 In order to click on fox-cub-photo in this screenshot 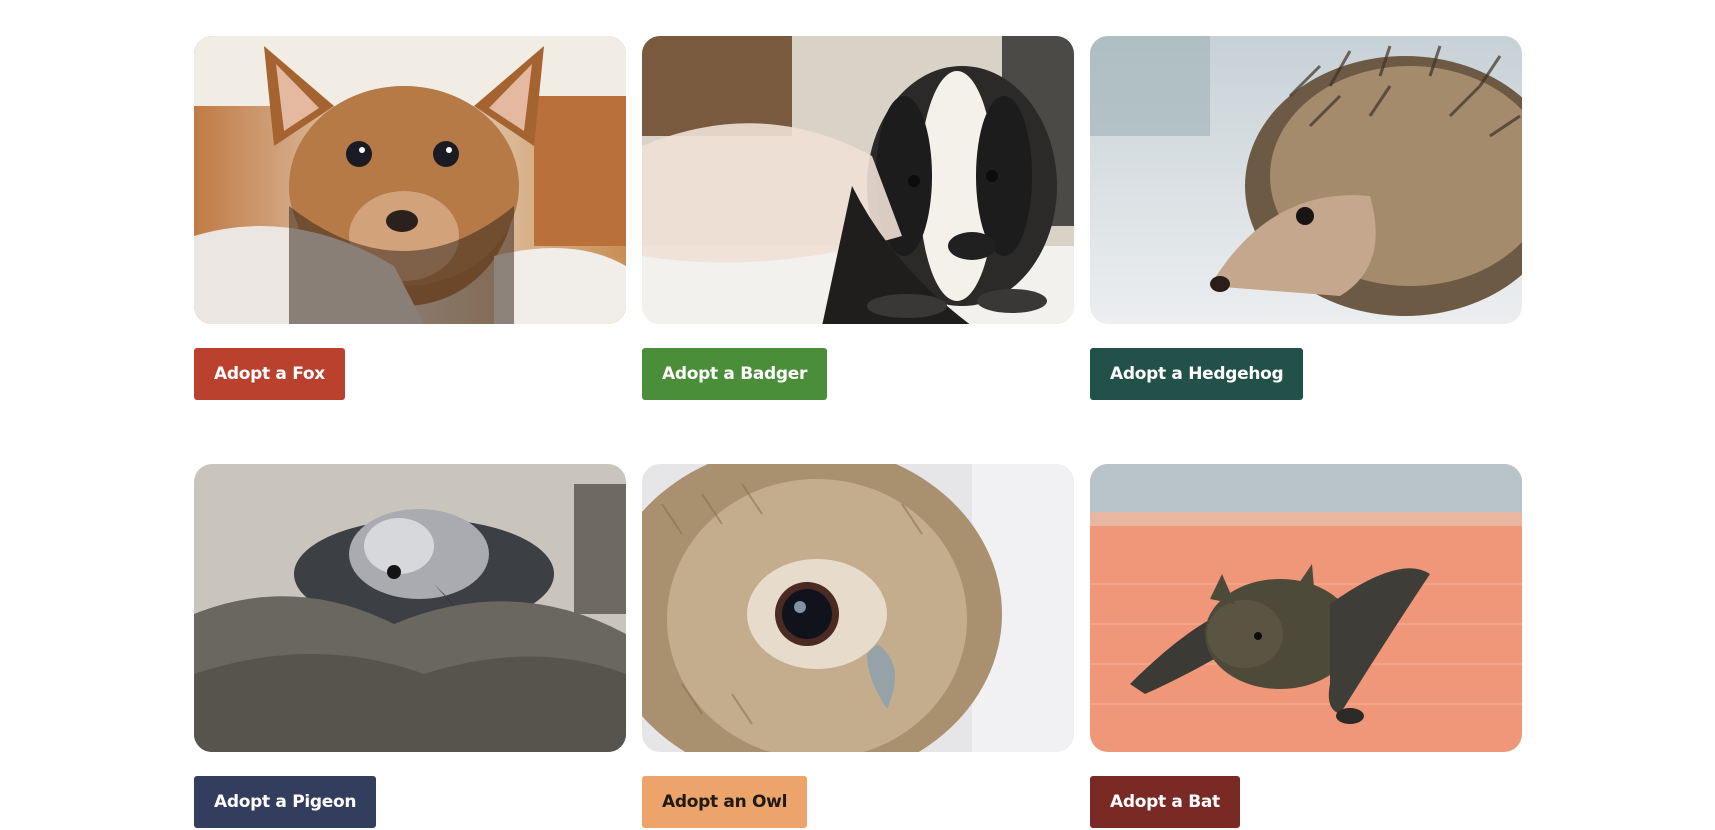, I will do `click(410, 180)`.